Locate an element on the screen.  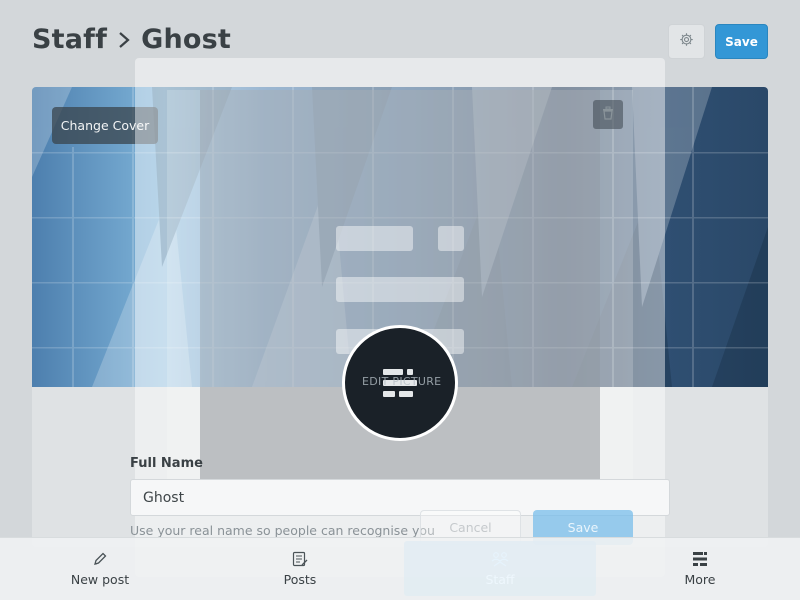
nav-label-posts: Posts is located at coordinates (300, 579).